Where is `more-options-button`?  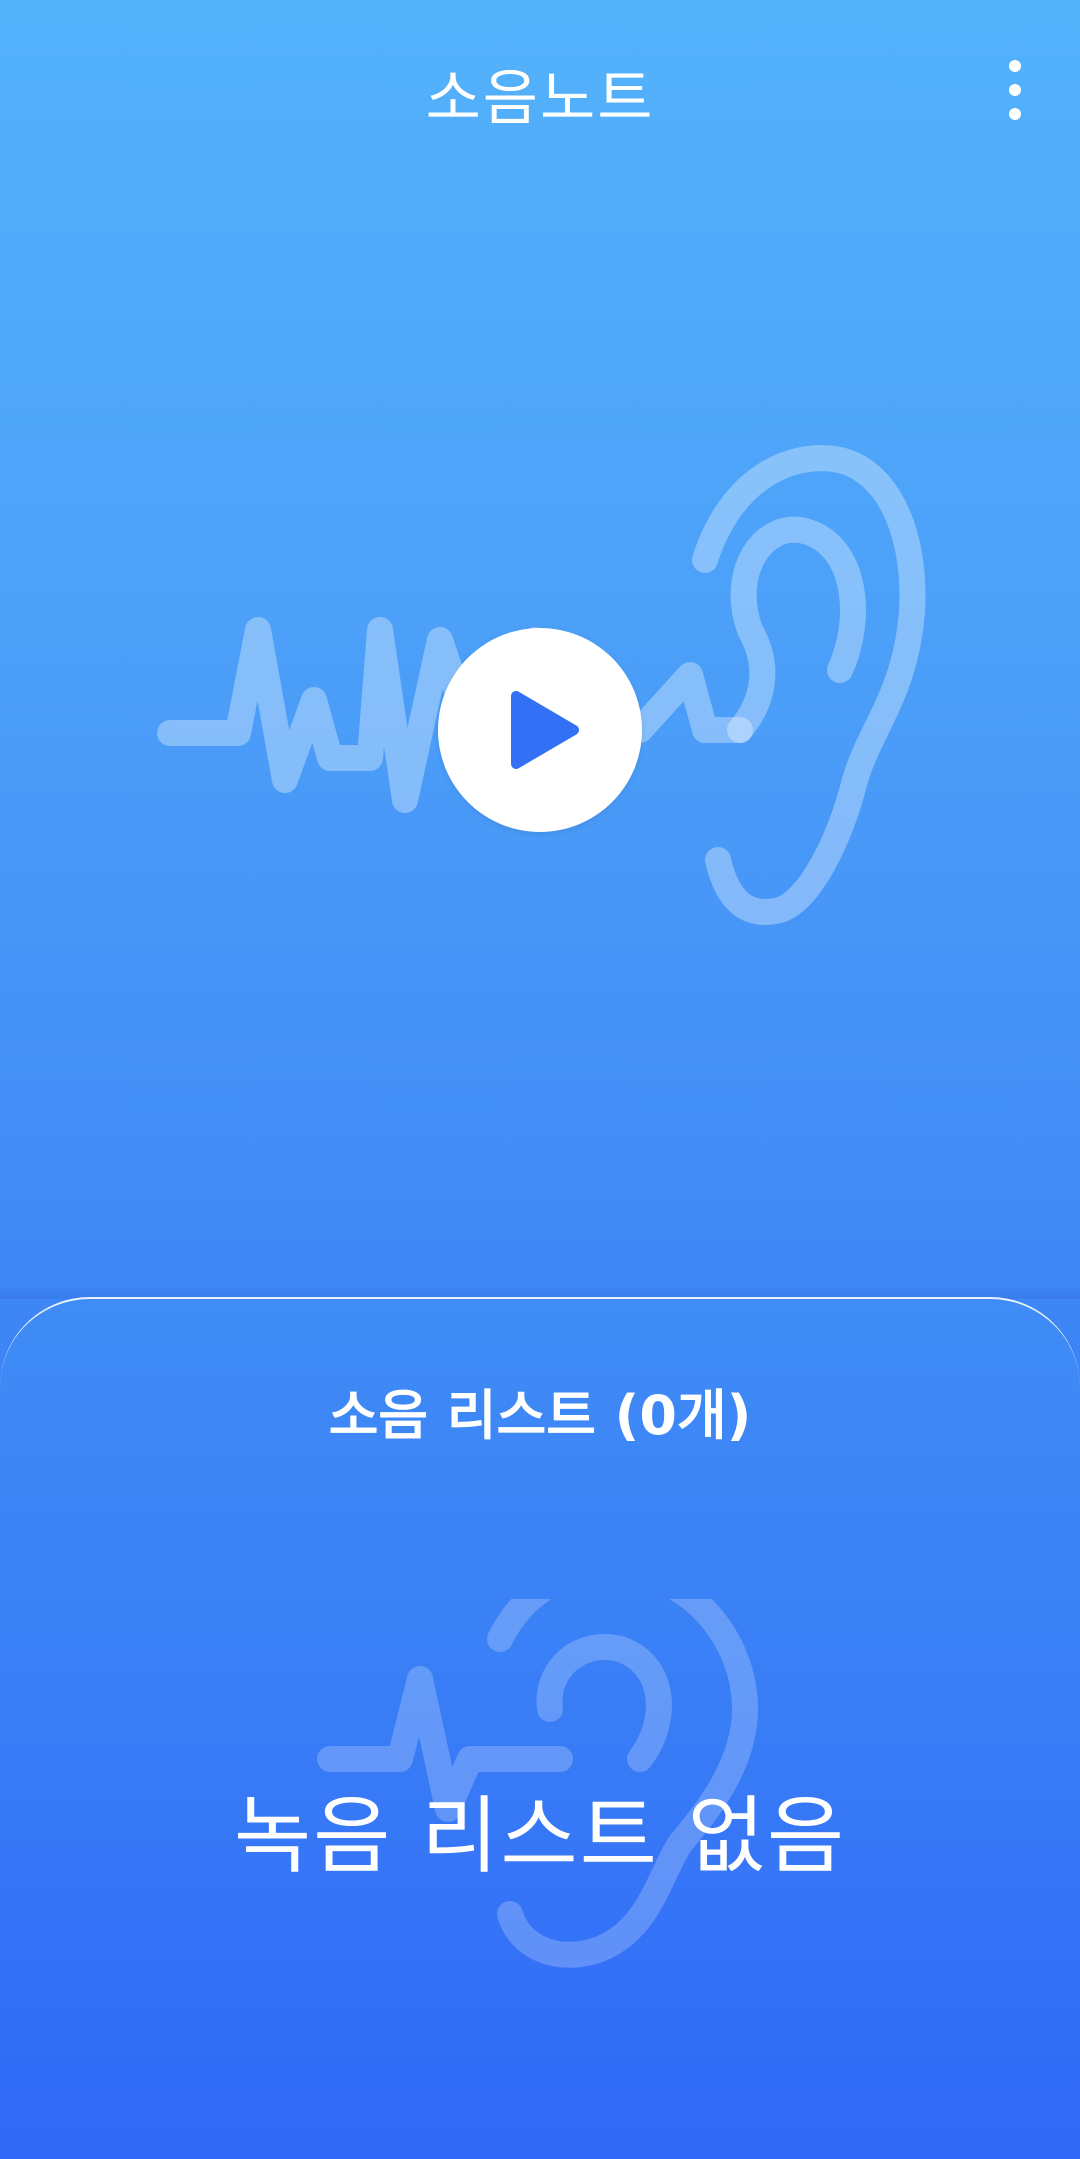
more-options-button is located at coordinates (1015, 90).